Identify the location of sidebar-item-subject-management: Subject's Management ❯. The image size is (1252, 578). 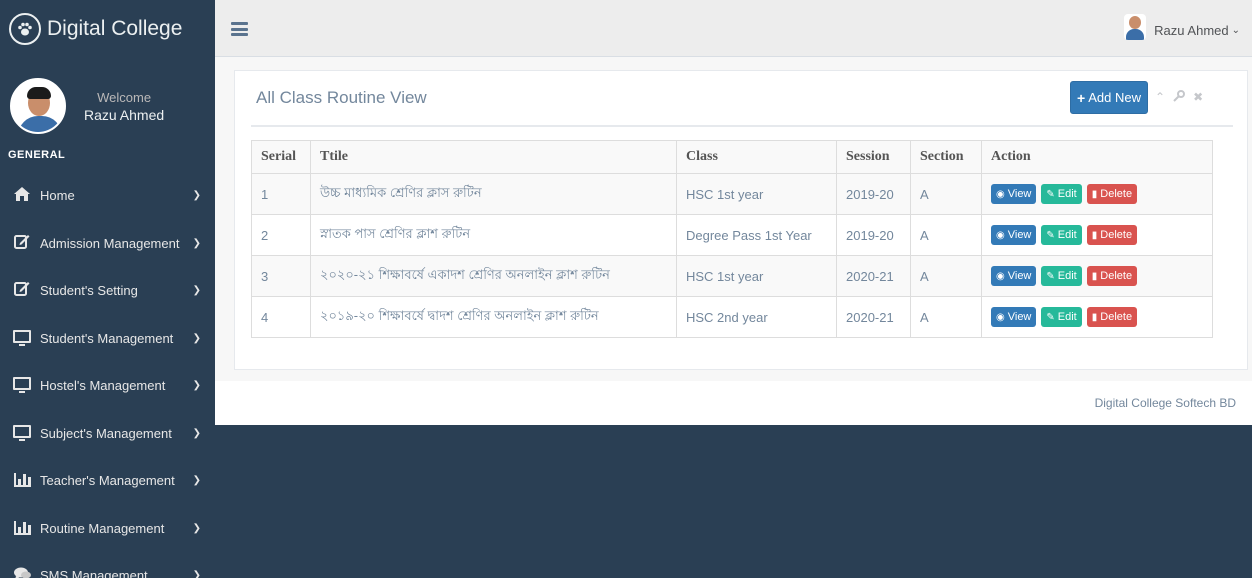
(107, 434).